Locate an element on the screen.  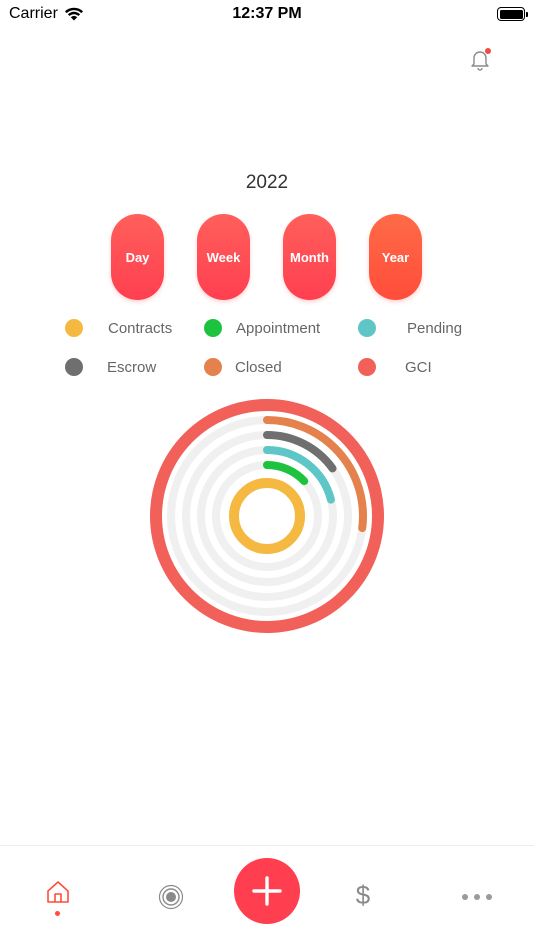
period-button-week: Week is located at coordinates (223, 257).